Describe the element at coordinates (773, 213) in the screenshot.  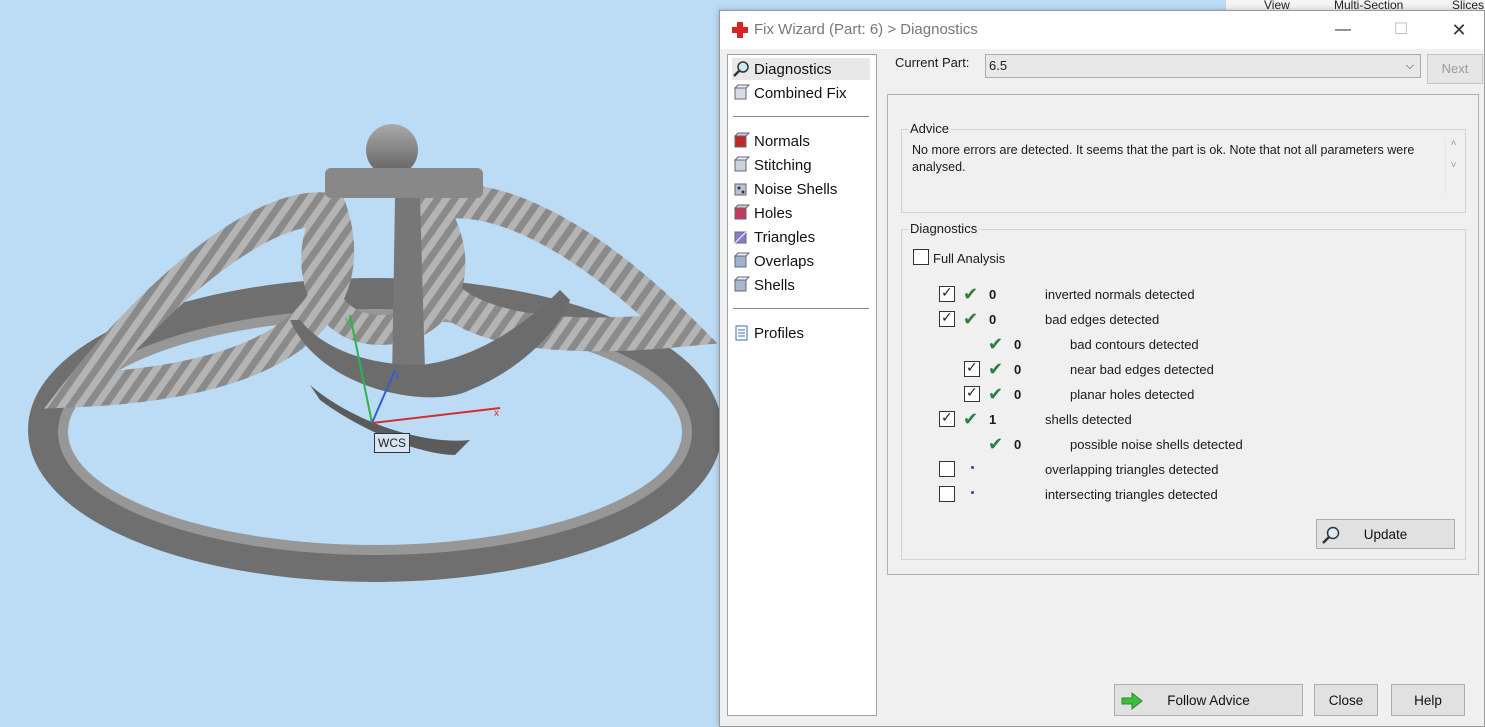
I see `nav-label: Holes` at that location.